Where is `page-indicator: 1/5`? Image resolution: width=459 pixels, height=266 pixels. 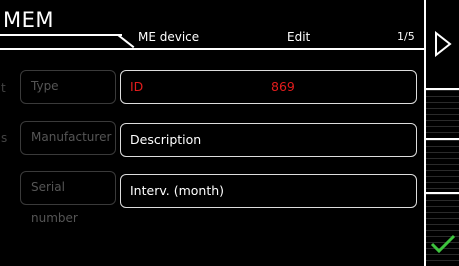
page-indicator: 1/5 is located at coordinates (406, 36).